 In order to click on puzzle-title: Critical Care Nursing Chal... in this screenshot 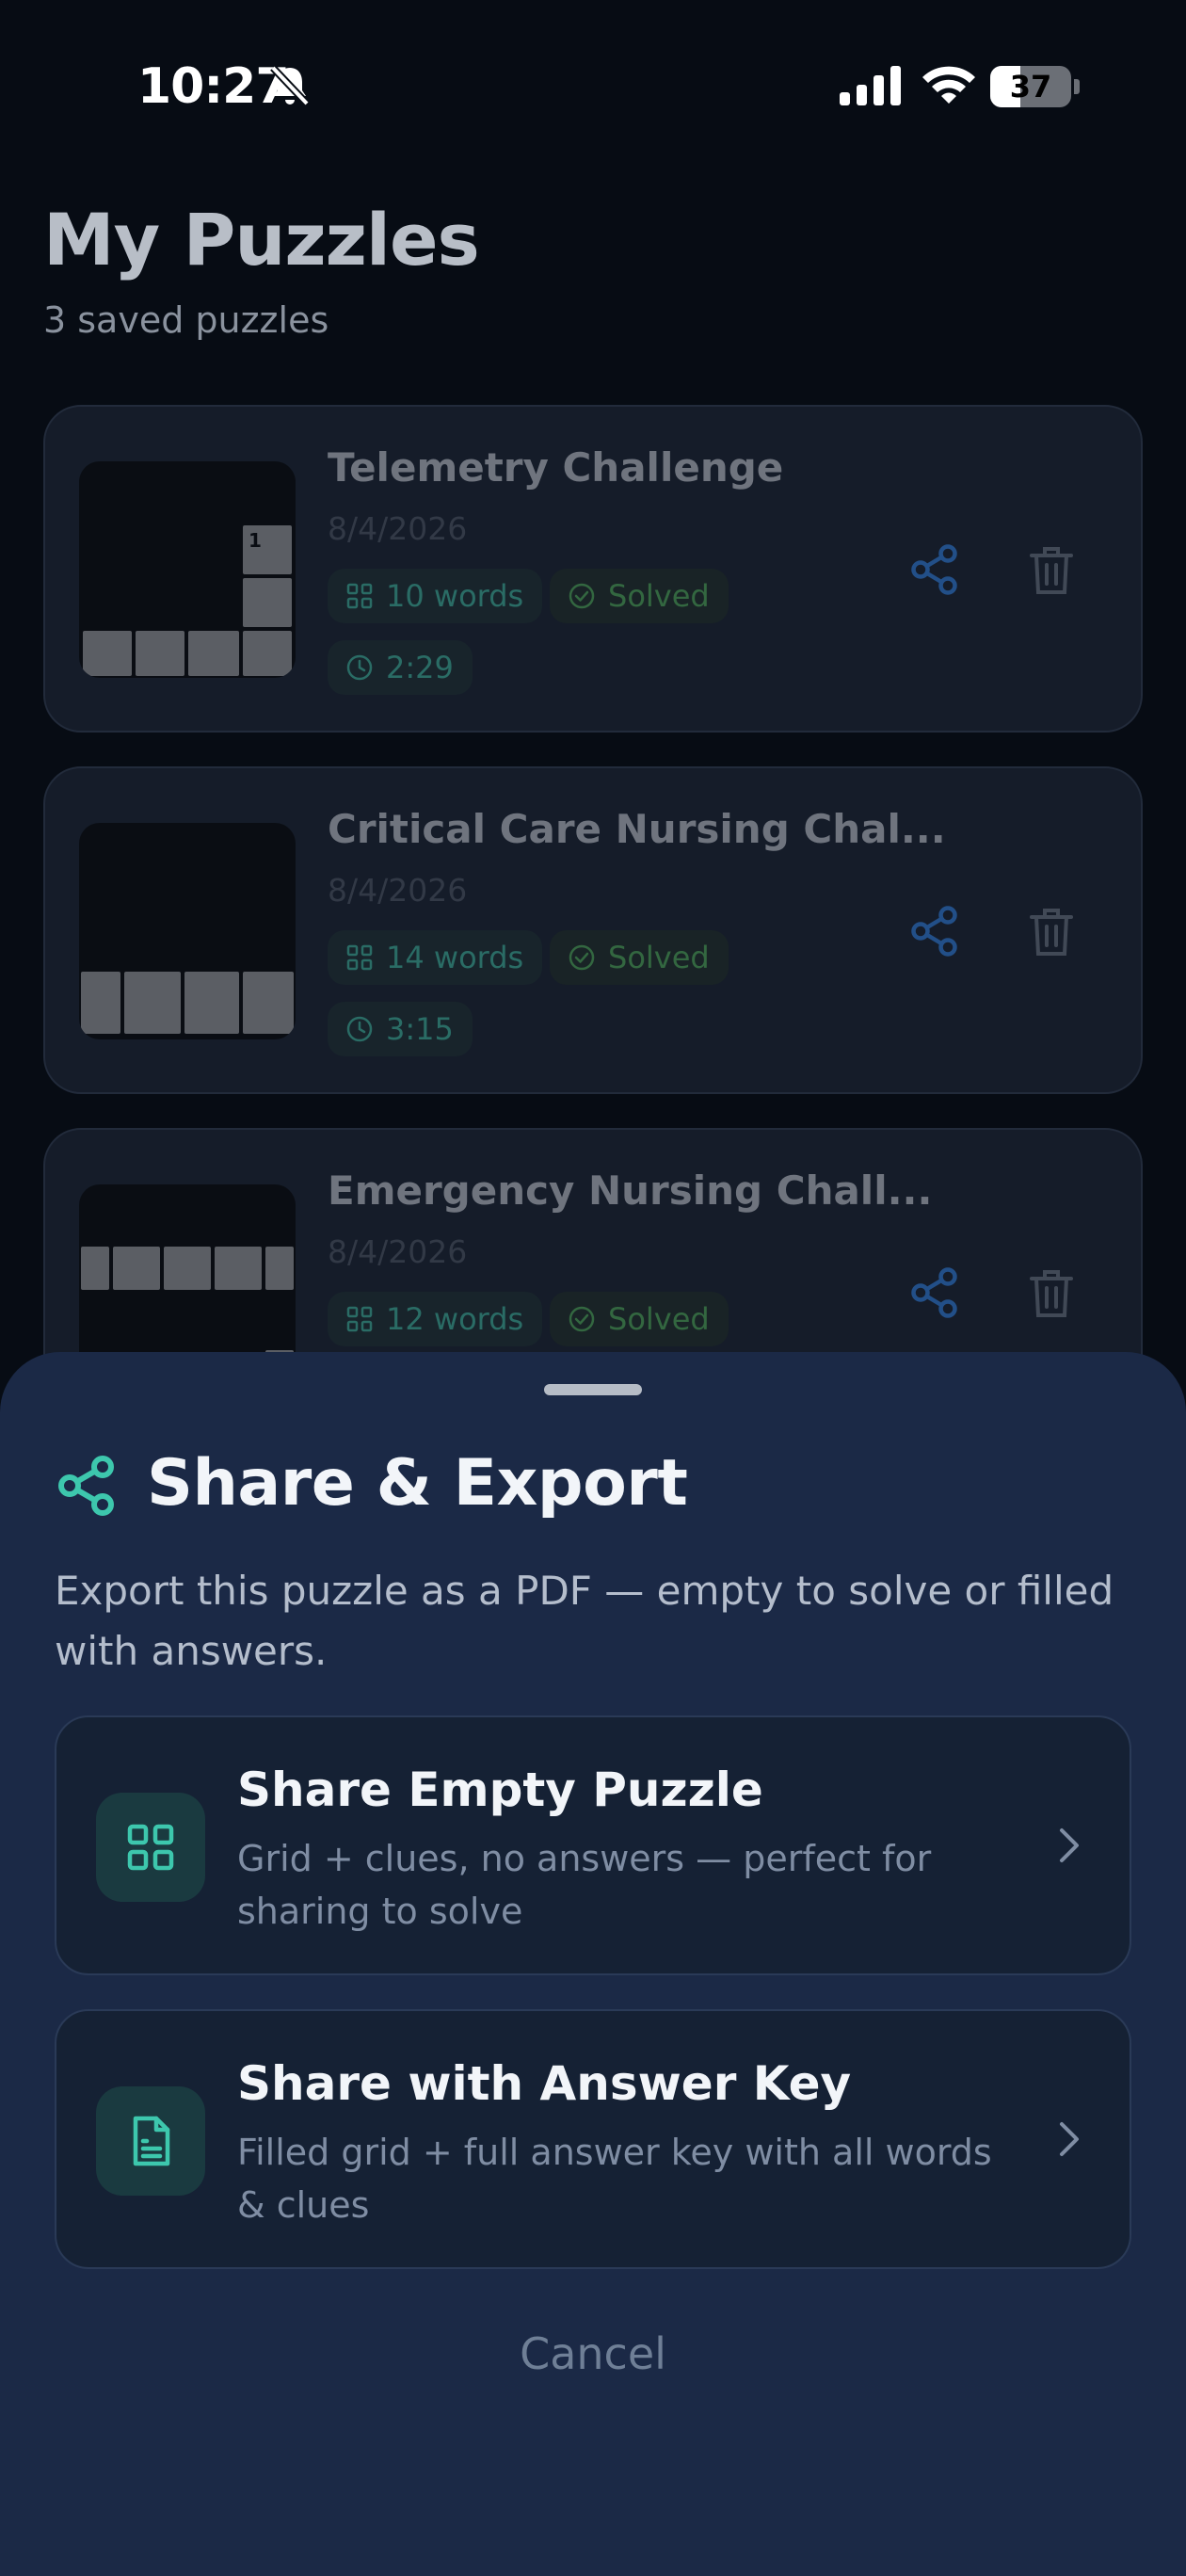, I will do `click(637, 829)`.